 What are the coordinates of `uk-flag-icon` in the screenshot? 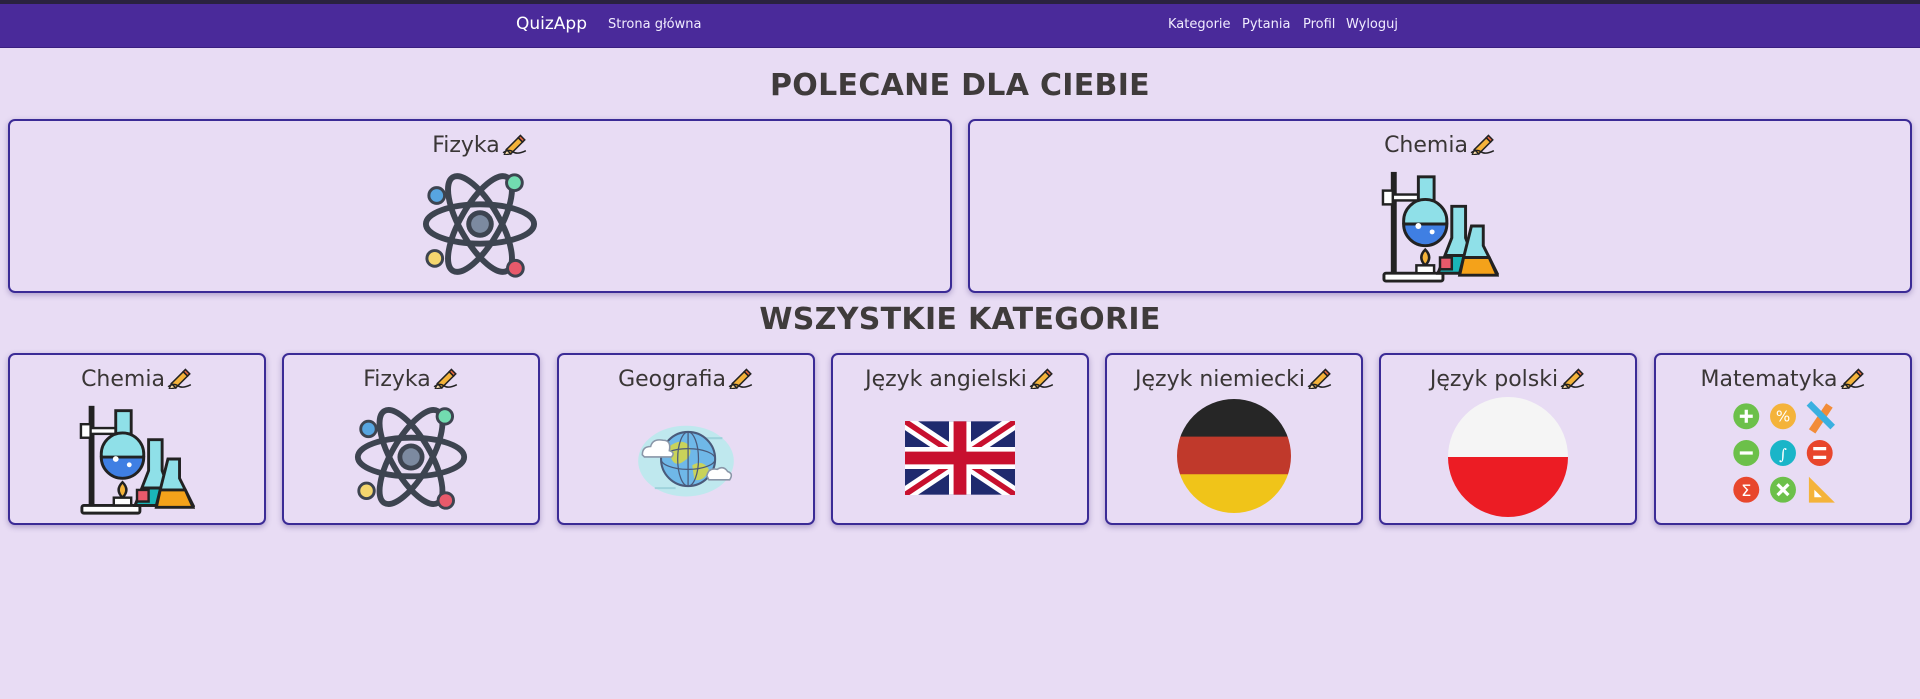 It's located at (960, 458).